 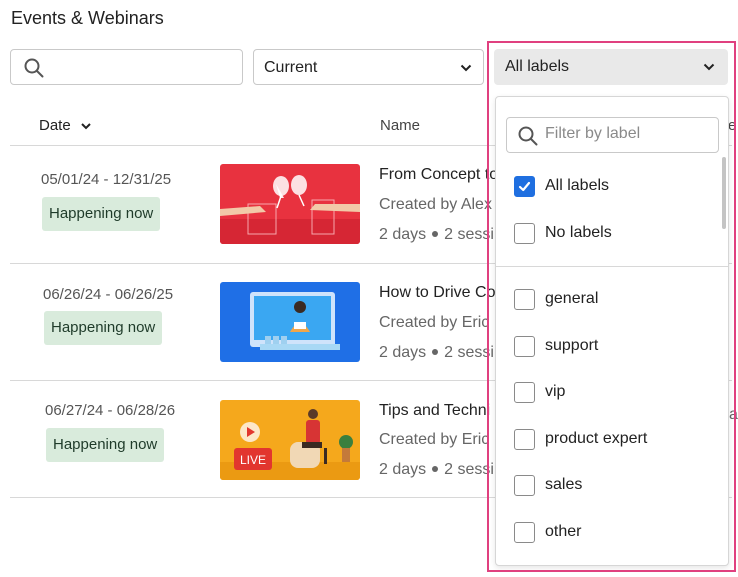 I want to click on column-header-date: Date, so click(x=65, y=125).